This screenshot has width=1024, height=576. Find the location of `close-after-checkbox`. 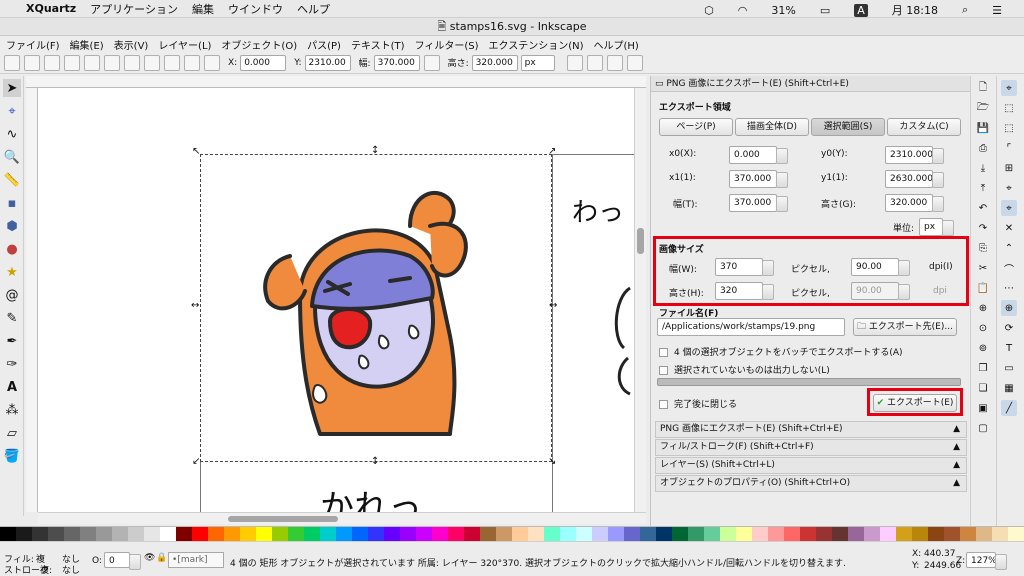

close-after-checkbox is located at coordinates (663, 404).